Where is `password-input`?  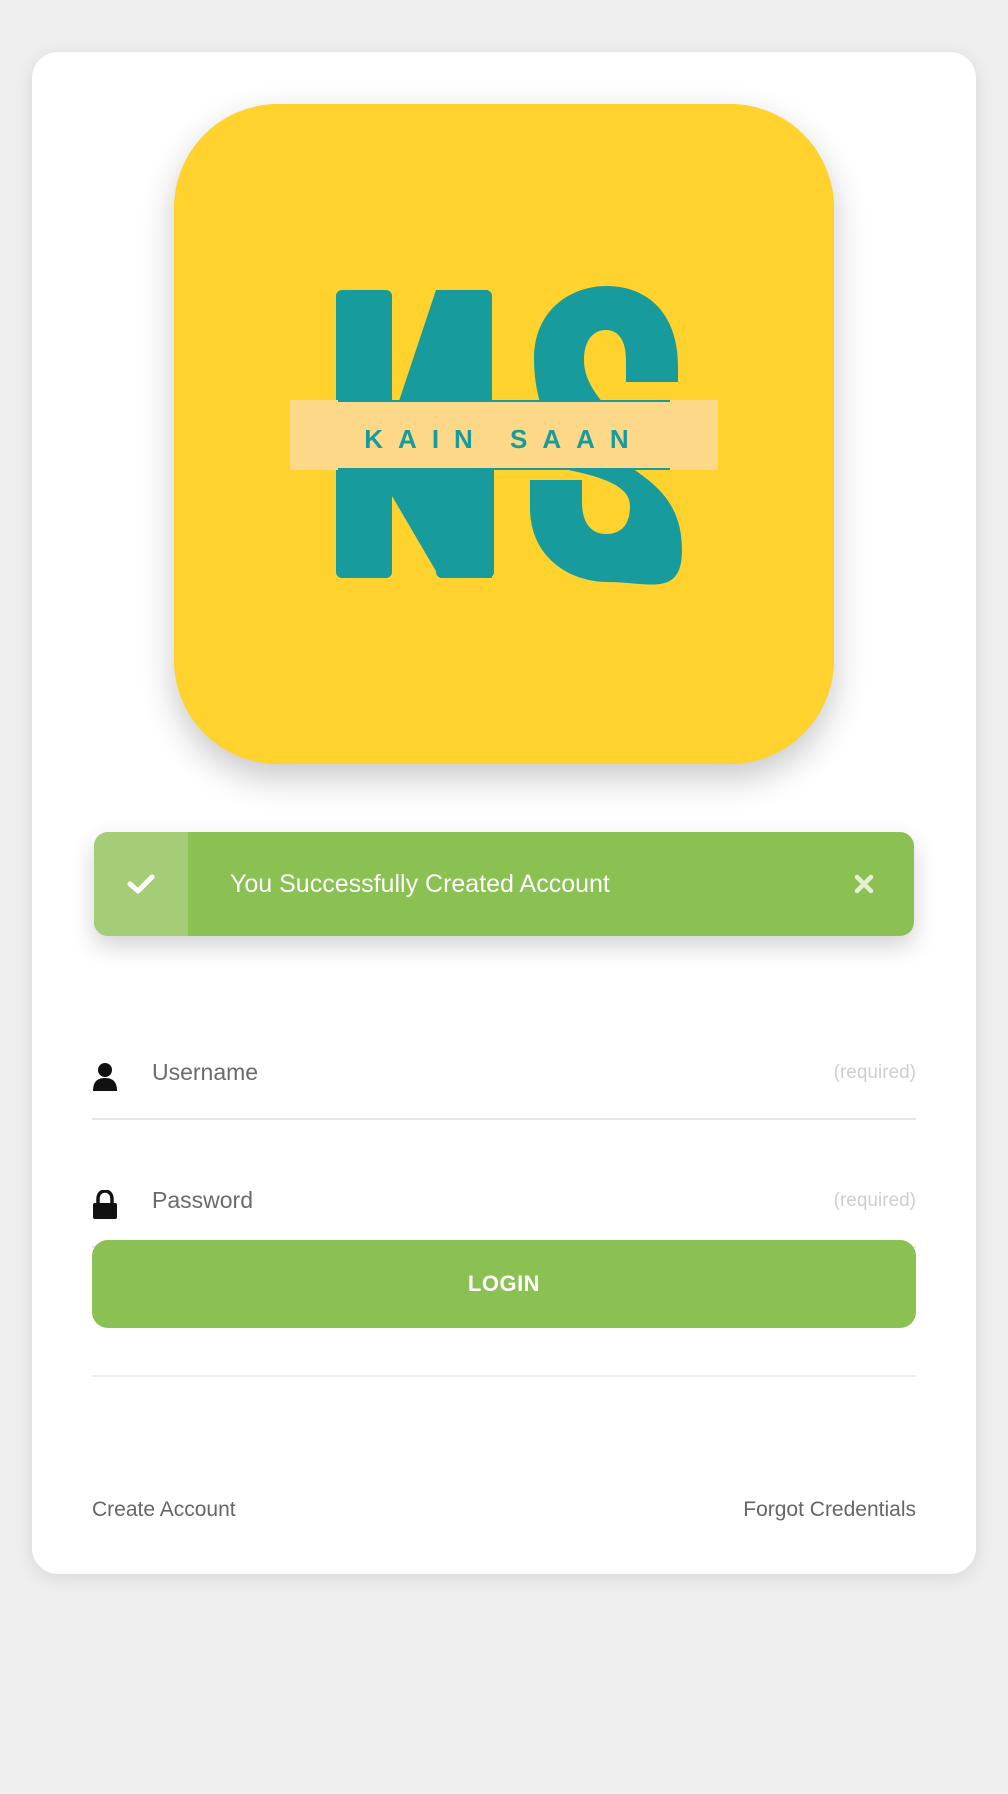
password-input is located at coordinates (472, 1200).